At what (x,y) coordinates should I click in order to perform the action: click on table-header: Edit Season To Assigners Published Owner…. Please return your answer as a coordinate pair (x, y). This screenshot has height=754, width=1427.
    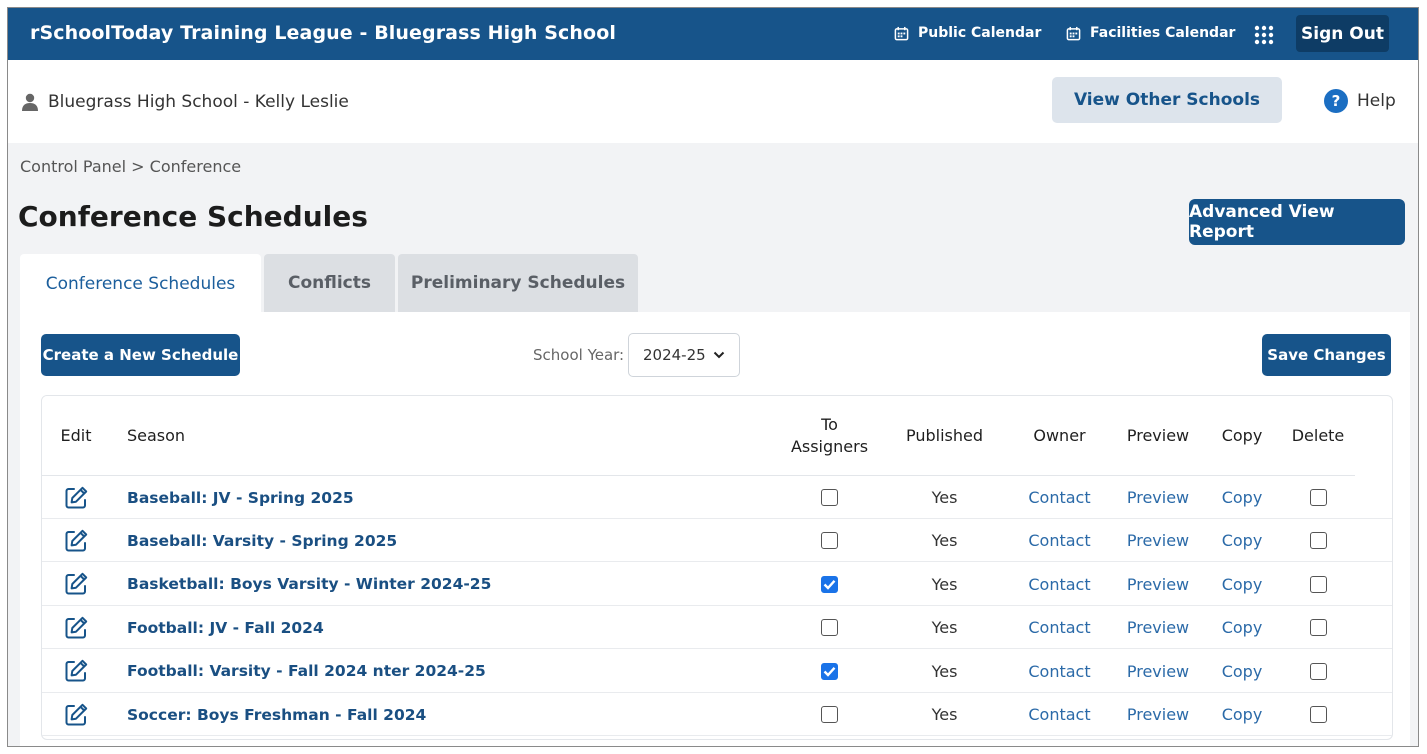
    Looking at the image, I should click on (698, 436).